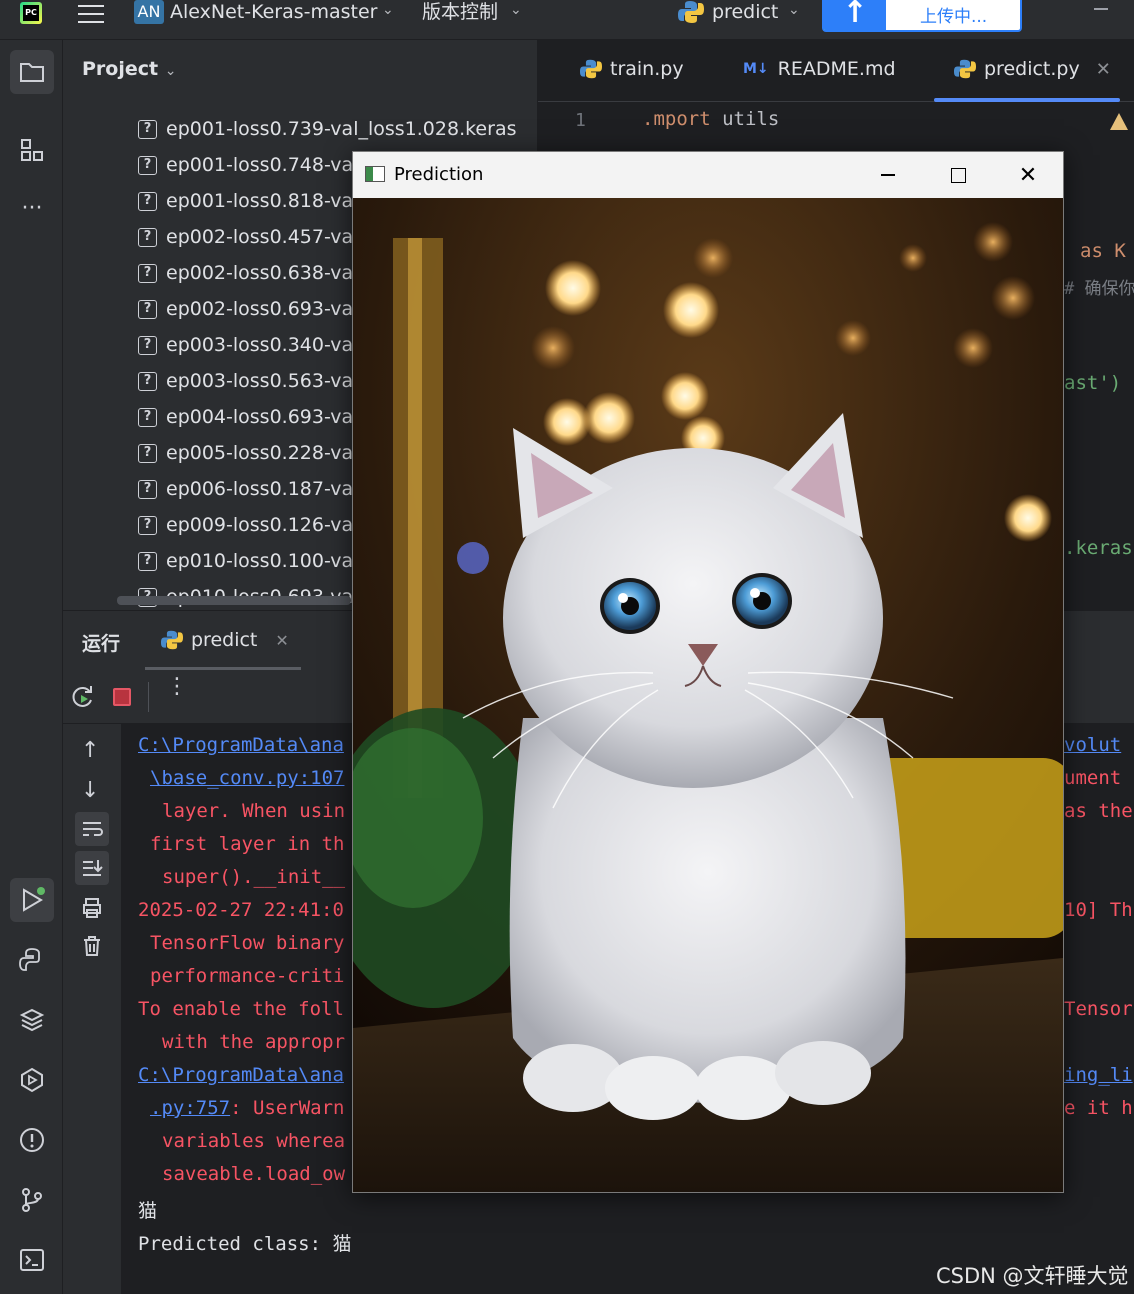  Describe the element at coordinates (1119, 121) in the screenshot. I see `warning-icon` at that location.